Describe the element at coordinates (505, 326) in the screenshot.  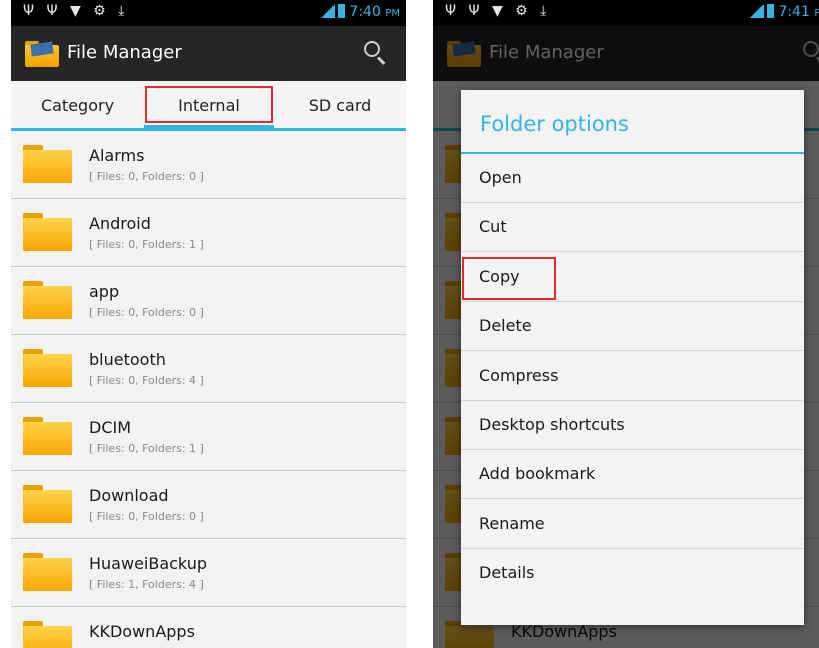
I see `option-label: Delete` at that location.